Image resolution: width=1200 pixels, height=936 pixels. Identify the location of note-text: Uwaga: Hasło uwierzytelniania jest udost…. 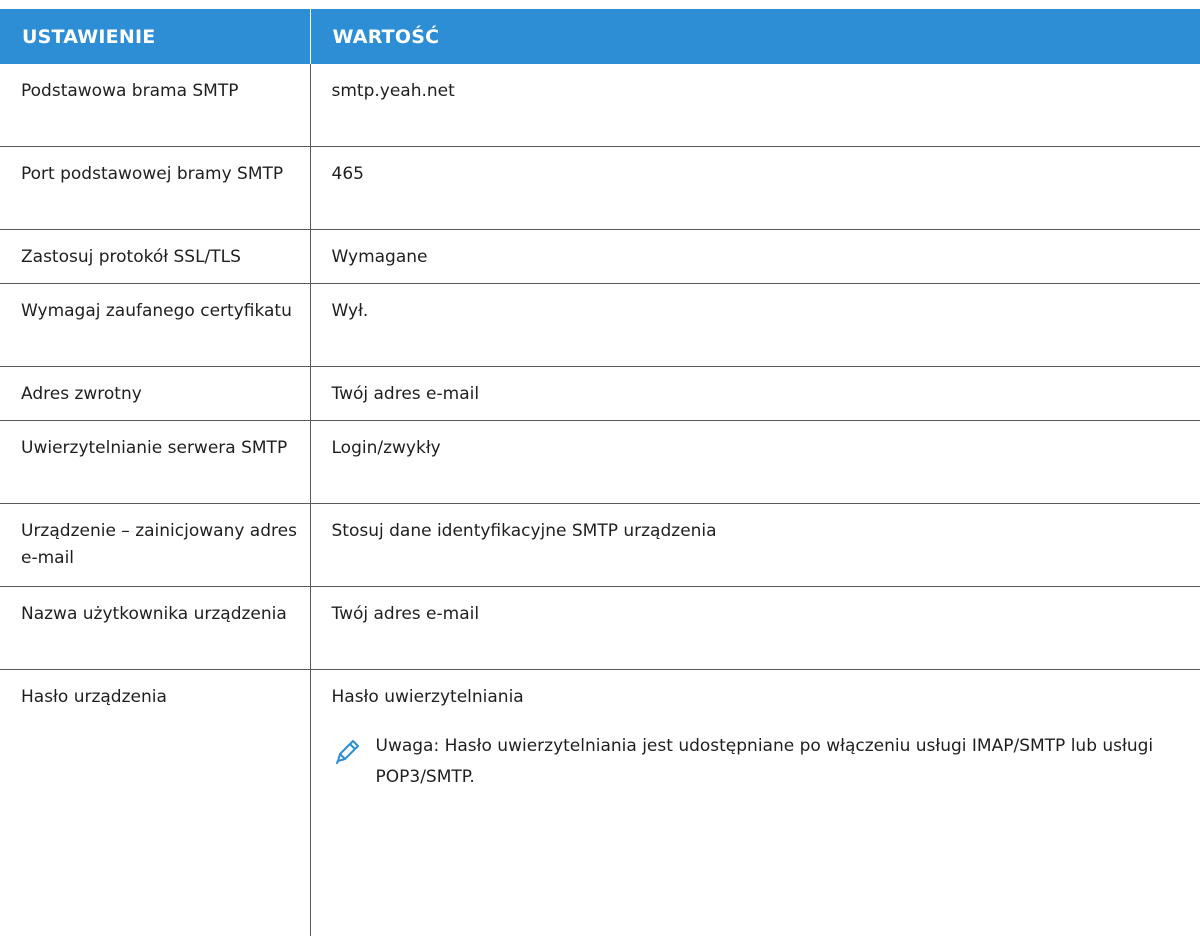
(771, 762).